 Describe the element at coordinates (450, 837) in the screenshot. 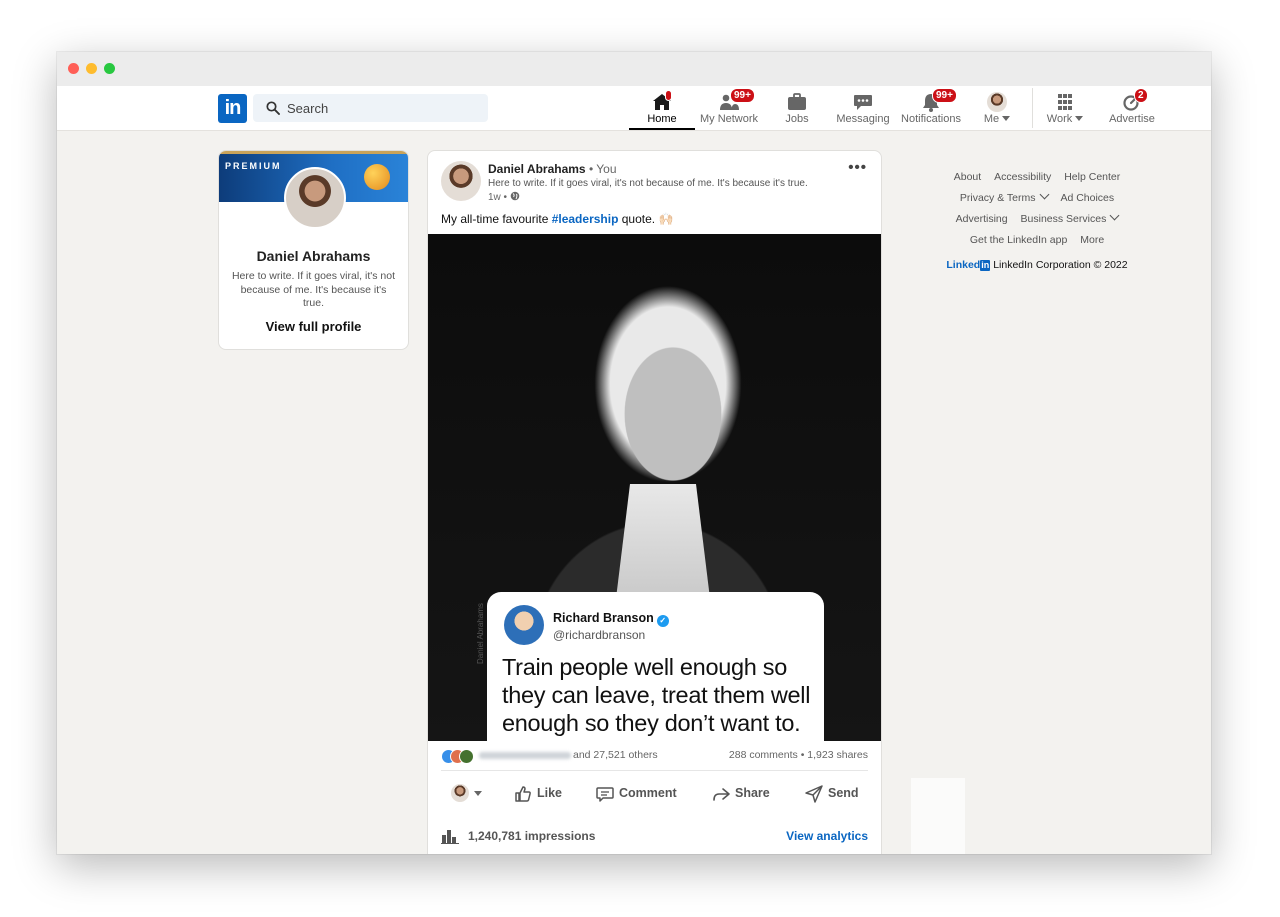

I see `bar-chart-icon` at that location.